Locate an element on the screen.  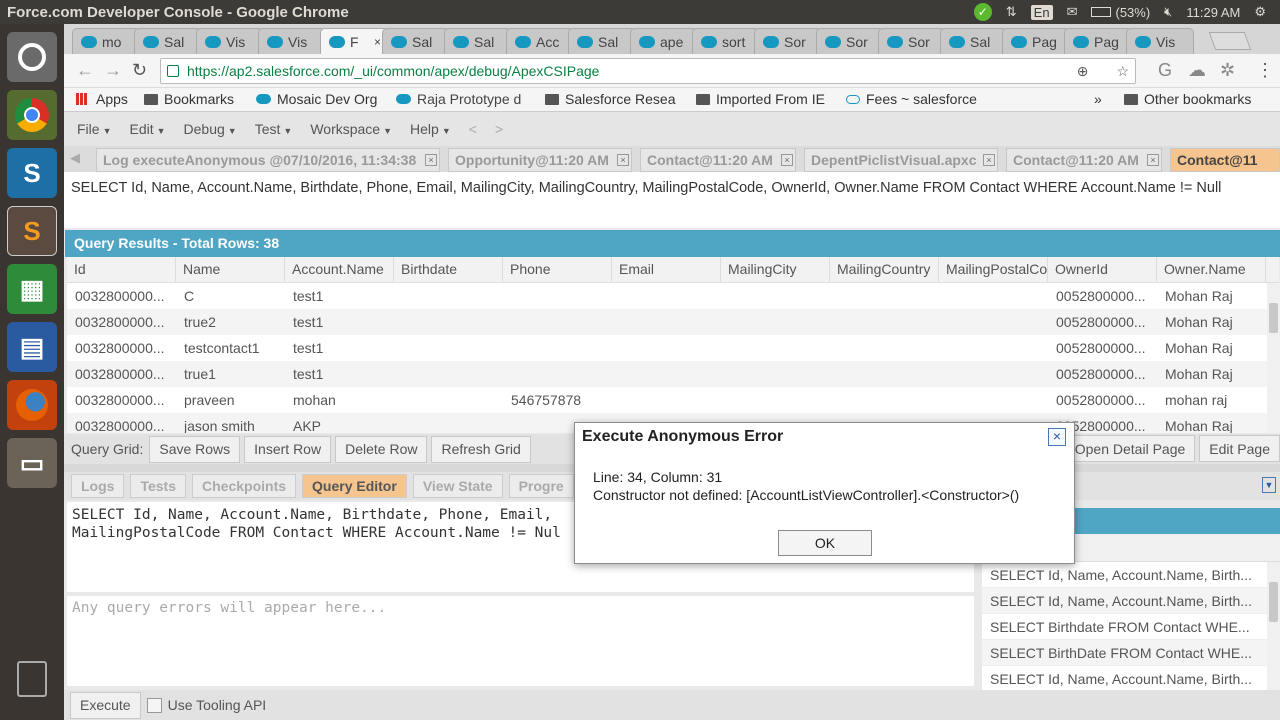
table-cell: true2 is located at coordinates (230, 322).